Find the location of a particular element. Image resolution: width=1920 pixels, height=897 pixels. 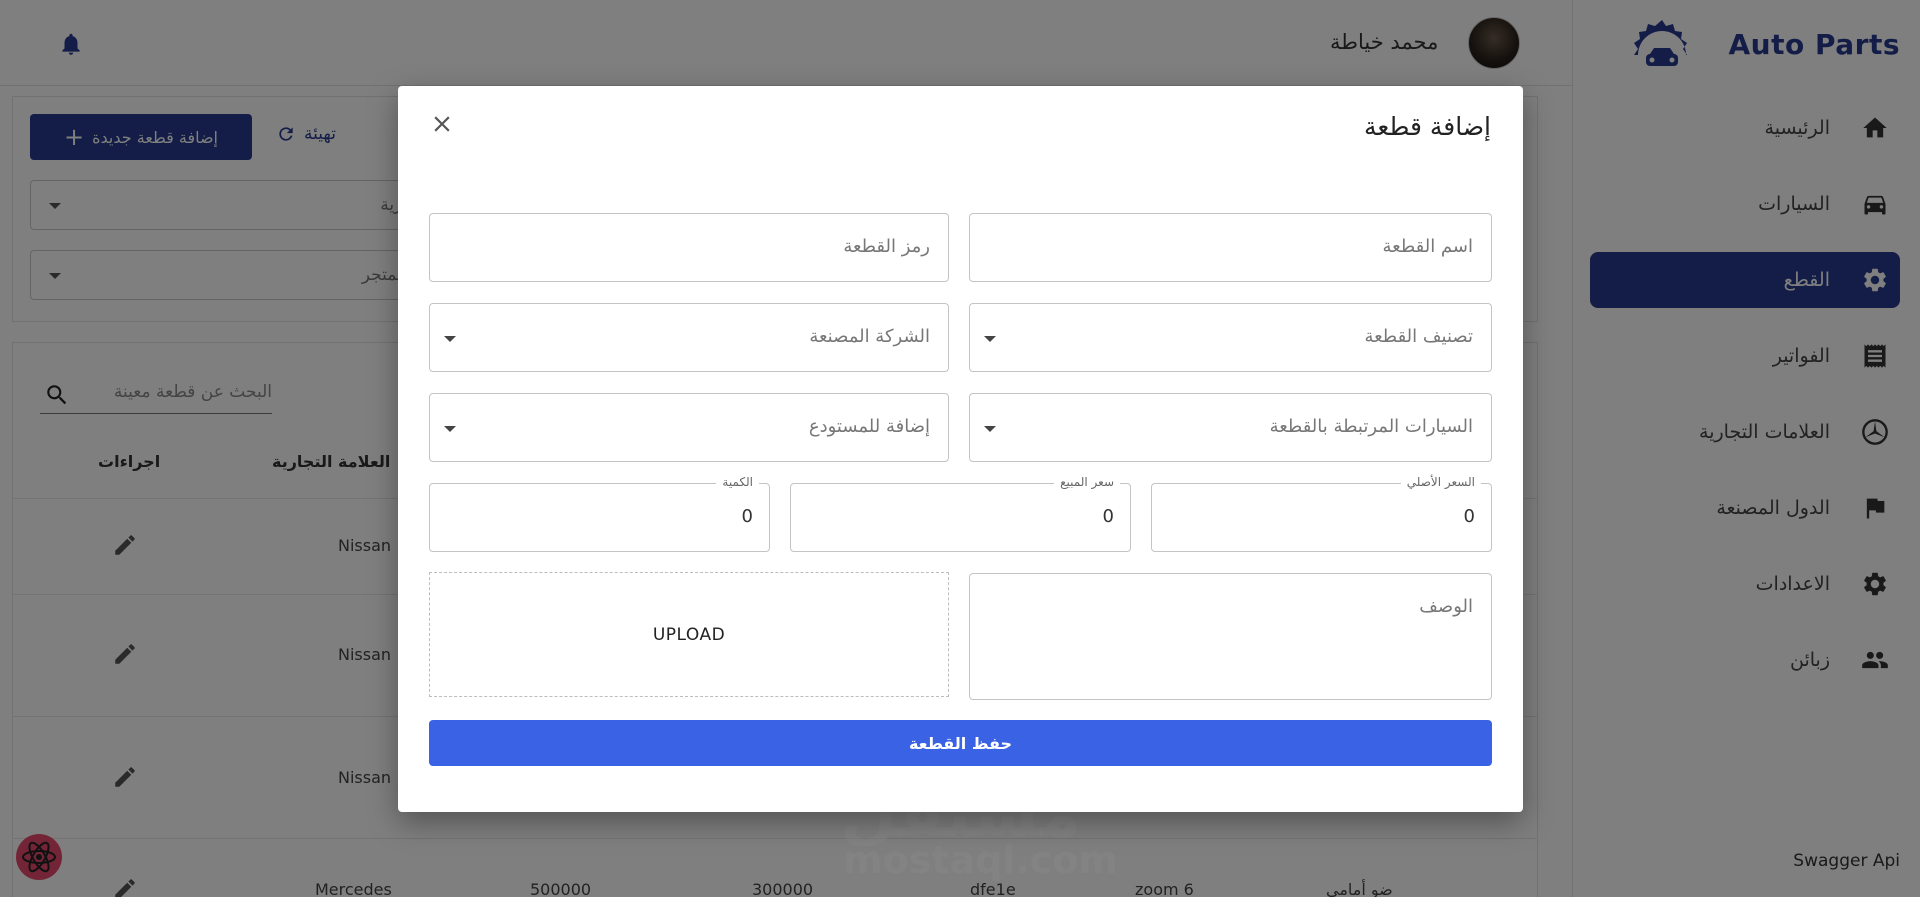

description-textarea: الوصف is located at coordinates (1230, 636).